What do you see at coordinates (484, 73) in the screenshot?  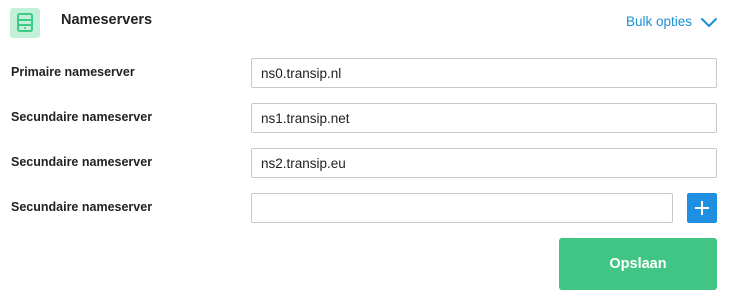 I see `primary-nameserver-input` at bounding box center [484, 73].